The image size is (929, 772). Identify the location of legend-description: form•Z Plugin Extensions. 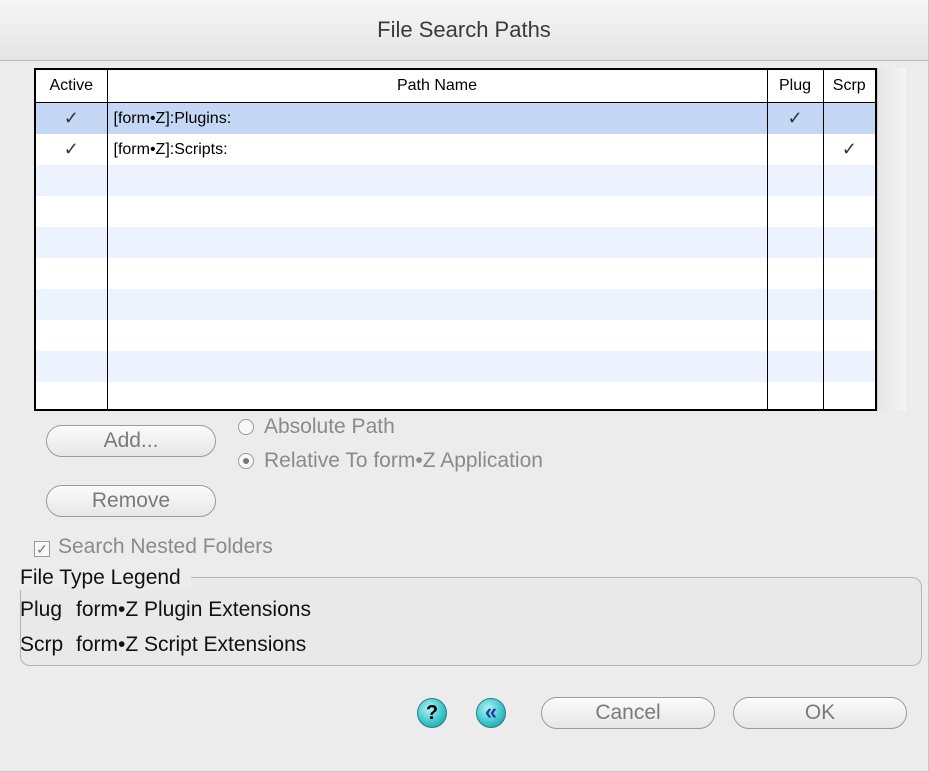
(193, 609).